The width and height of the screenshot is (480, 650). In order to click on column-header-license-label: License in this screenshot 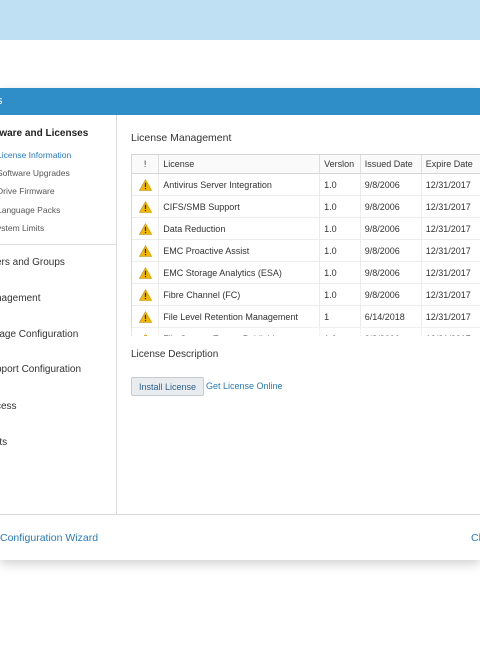, I will do `click(179, 164)`.